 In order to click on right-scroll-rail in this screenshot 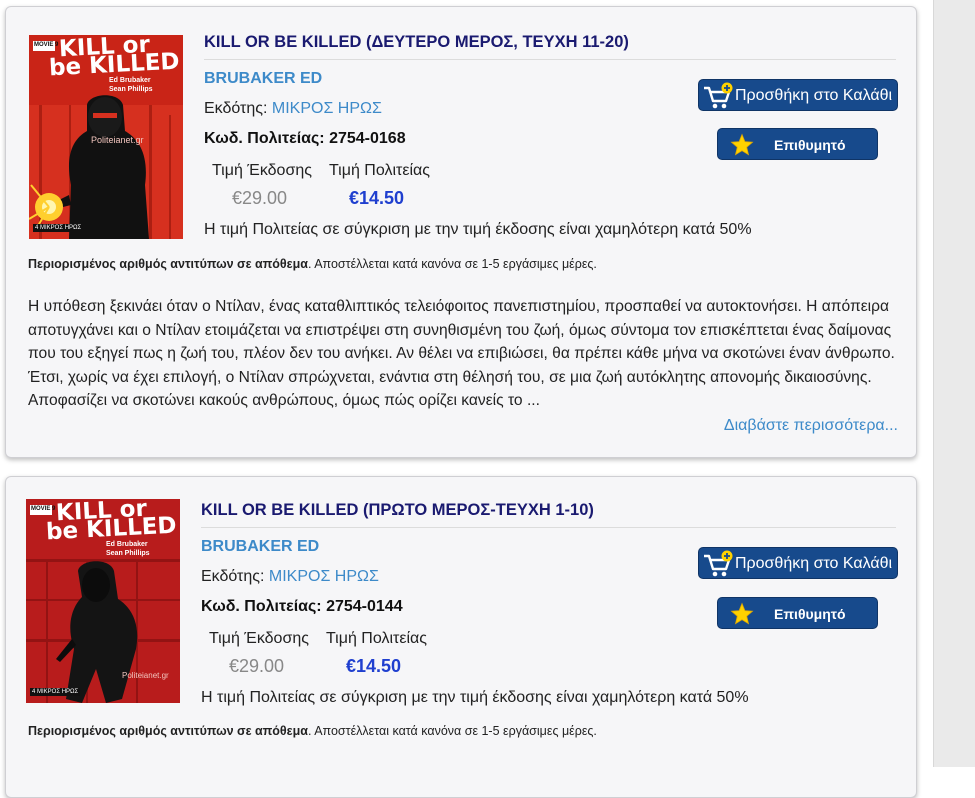, I will do `click(954, 383)`.